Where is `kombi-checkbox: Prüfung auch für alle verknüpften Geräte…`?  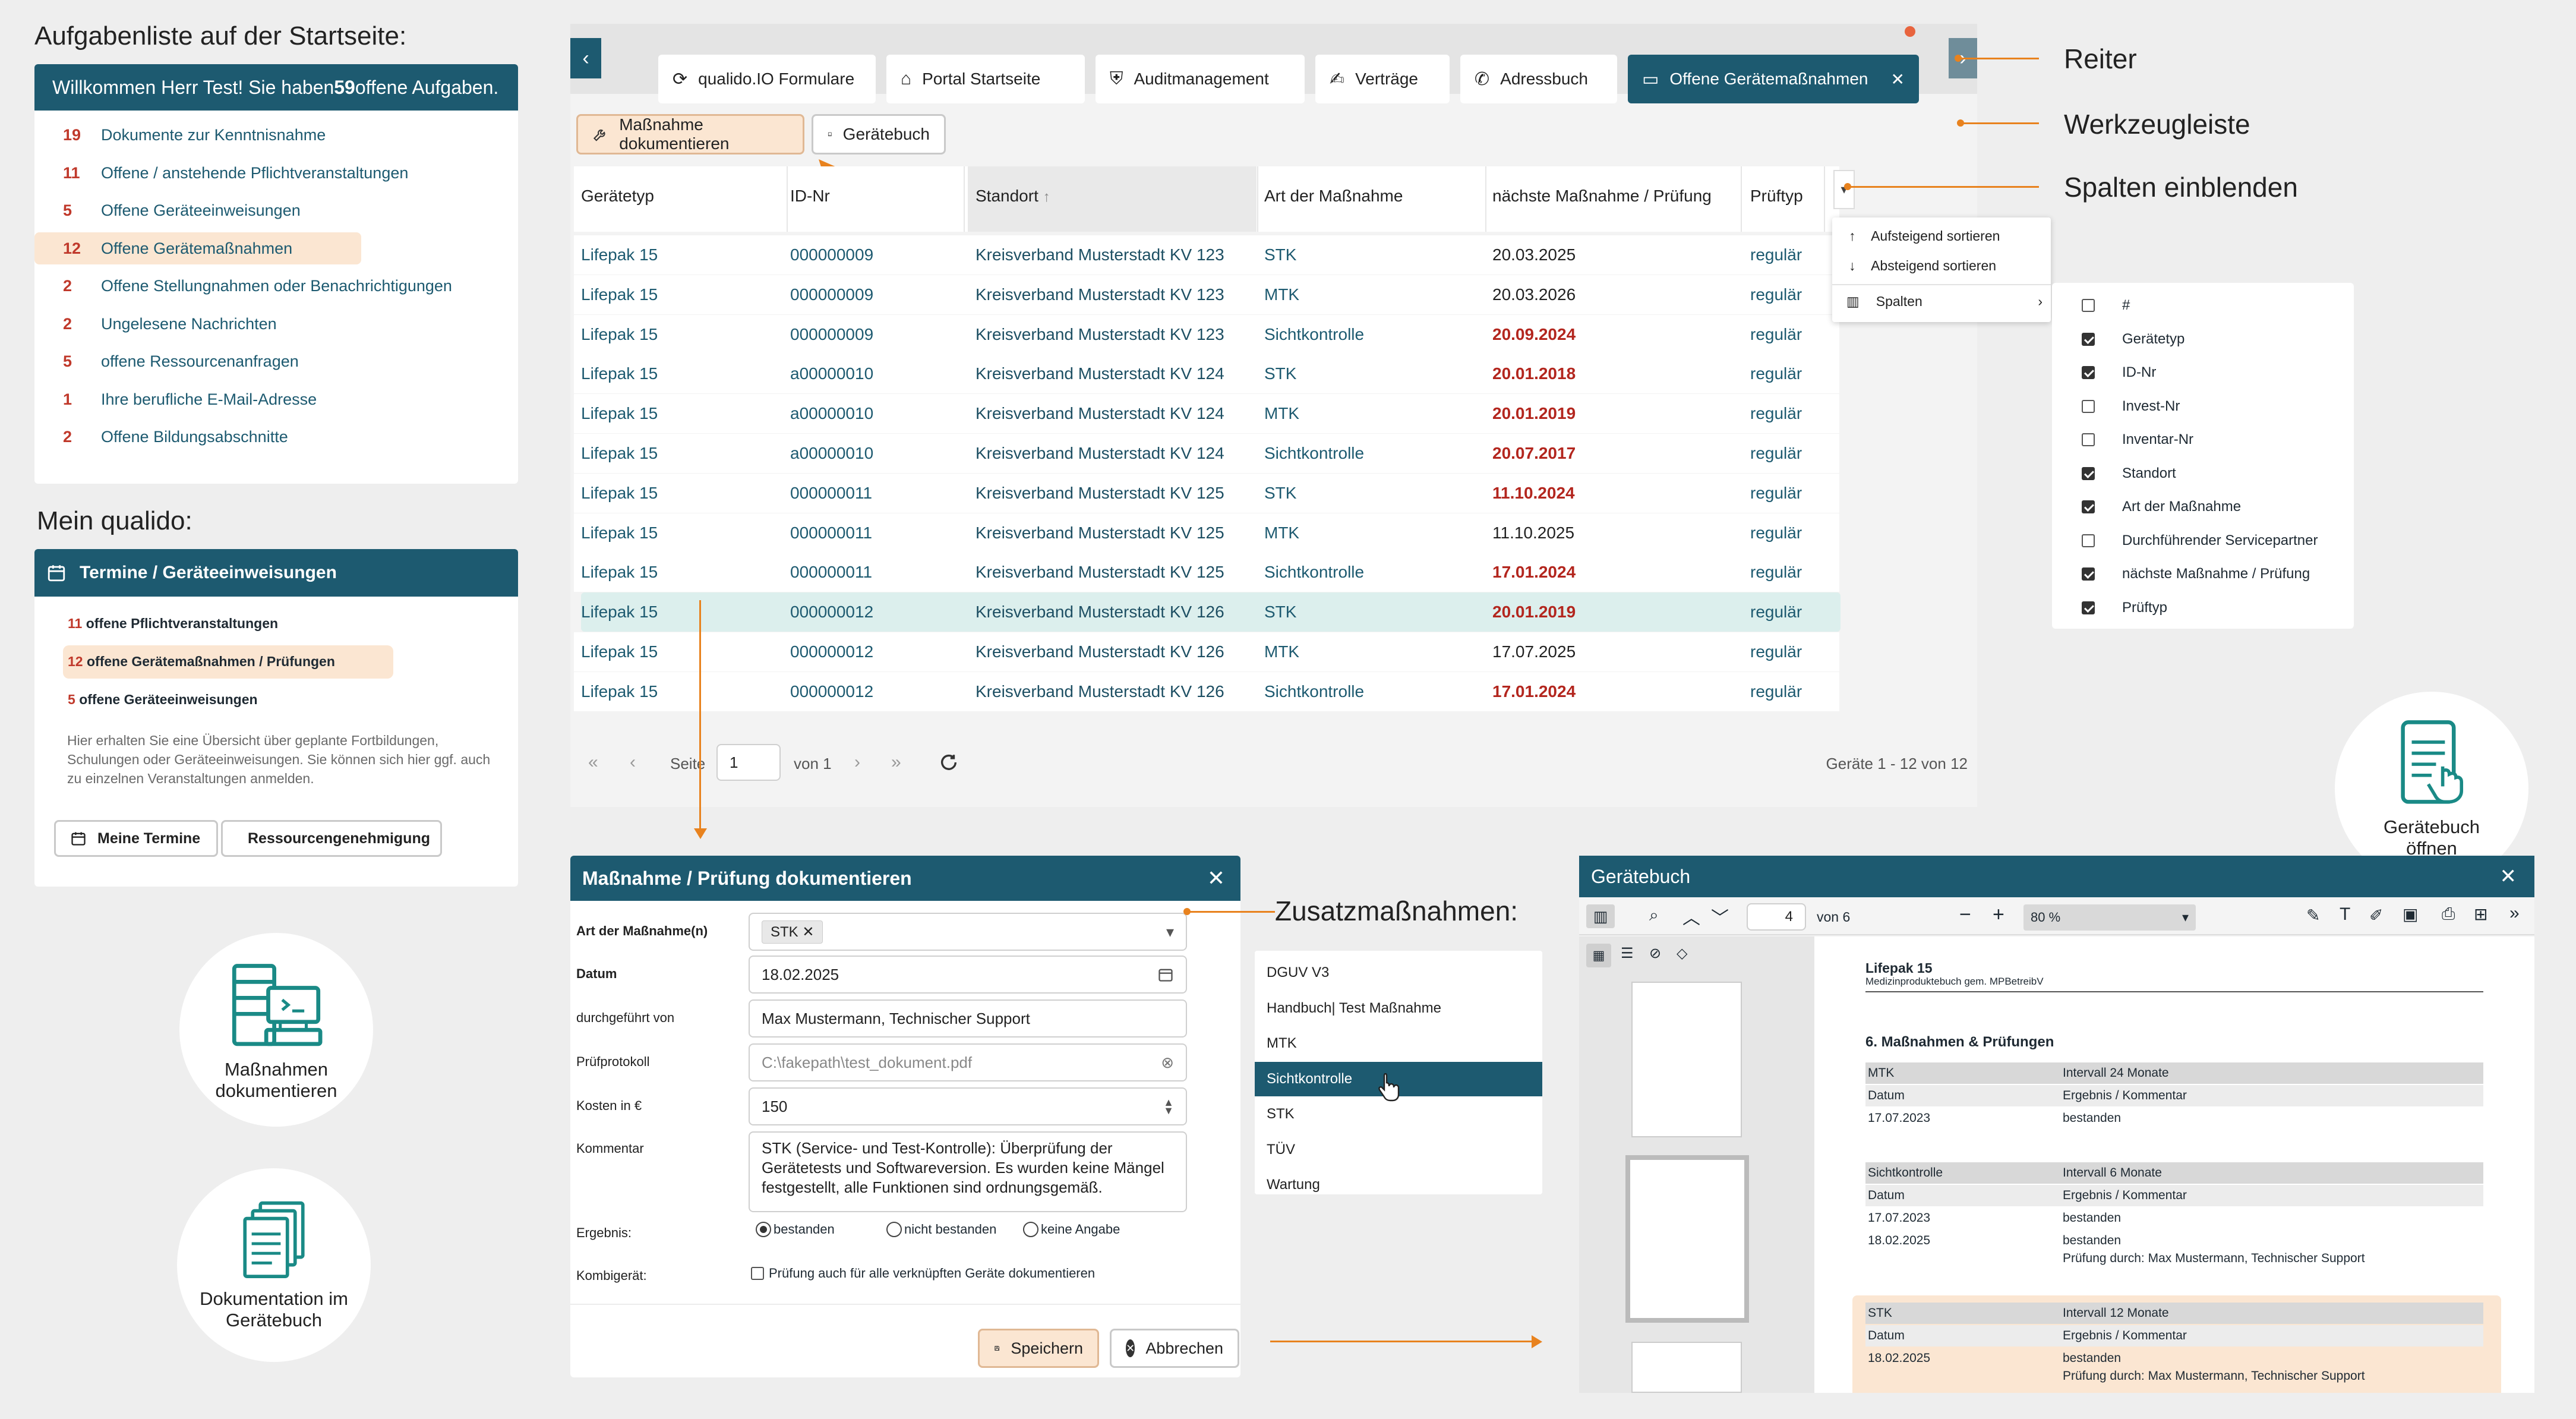 kombi-checkbox: Prüfung auch für alle verknüpften Geräte… is located at coordinates (923, 1273).